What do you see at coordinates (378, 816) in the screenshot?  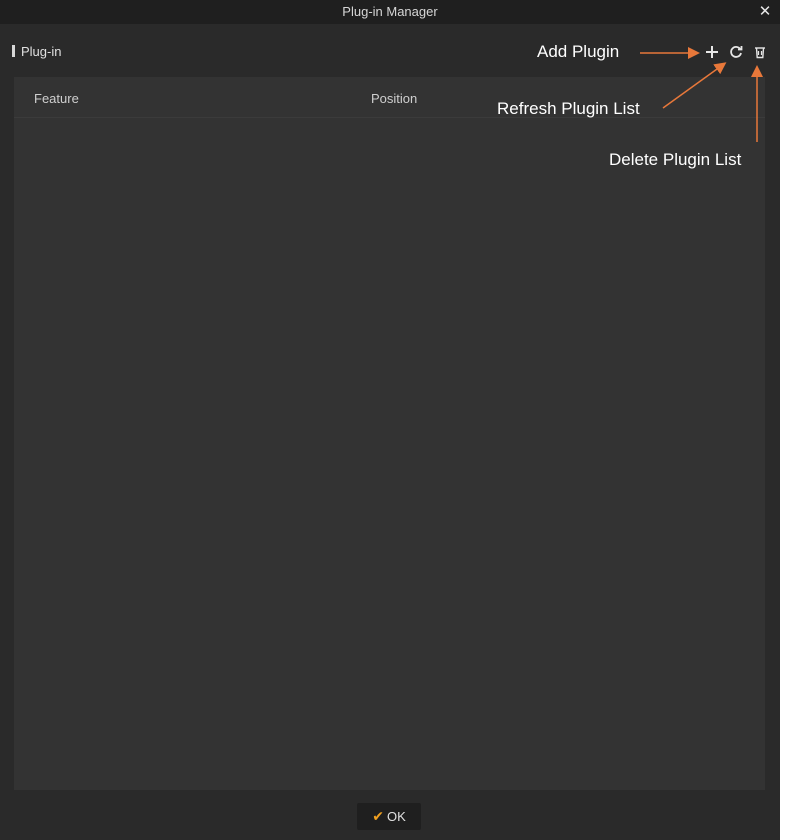 I see `checkmark-icon: ✔` at bounding box center [378, 816].